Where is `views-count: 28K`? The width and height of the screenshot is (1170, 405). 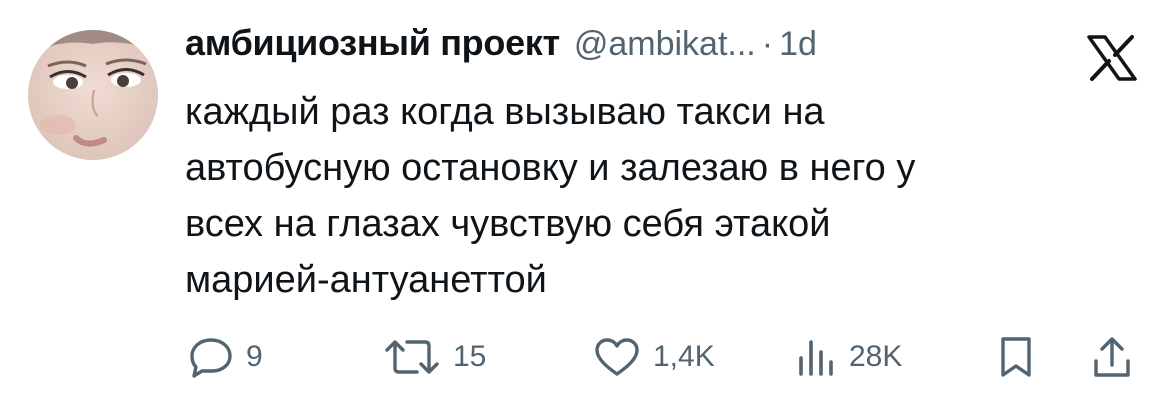
views-count: 28K is located at coordinates (876, 356).